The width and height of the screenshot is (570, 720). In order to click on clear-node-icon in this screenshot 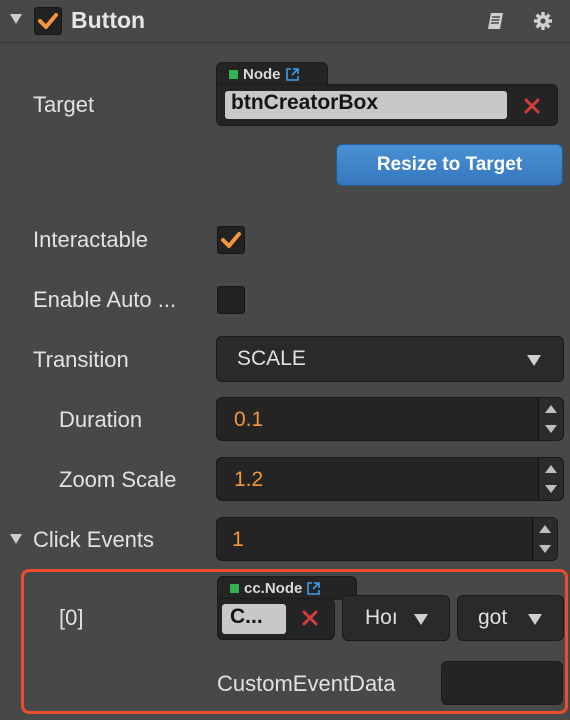, I will do `click(310, 618)`.